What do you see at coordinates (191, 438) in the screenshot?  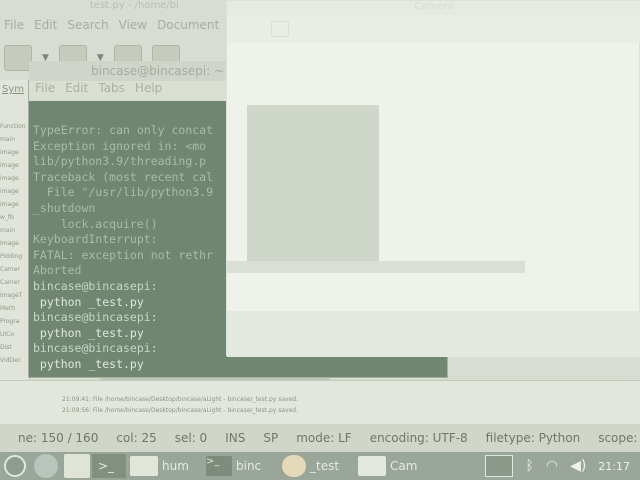 I see `status-sel: sel: 0` at bounding box center [191, 438].